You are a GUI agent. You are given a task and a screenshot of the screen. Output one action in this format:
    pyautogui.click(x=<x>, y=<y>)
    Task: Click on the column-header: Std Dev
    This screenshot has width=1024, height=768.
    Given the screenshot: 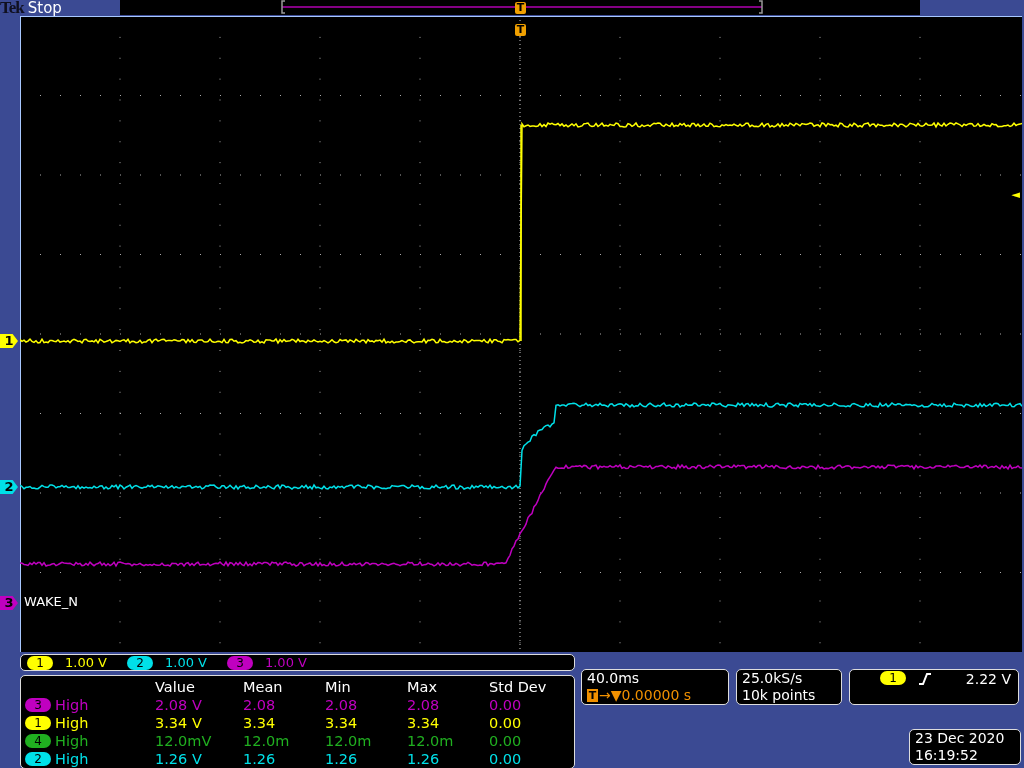 What is the action you would take?
    pyautogui.click(x=518, y=687)
    